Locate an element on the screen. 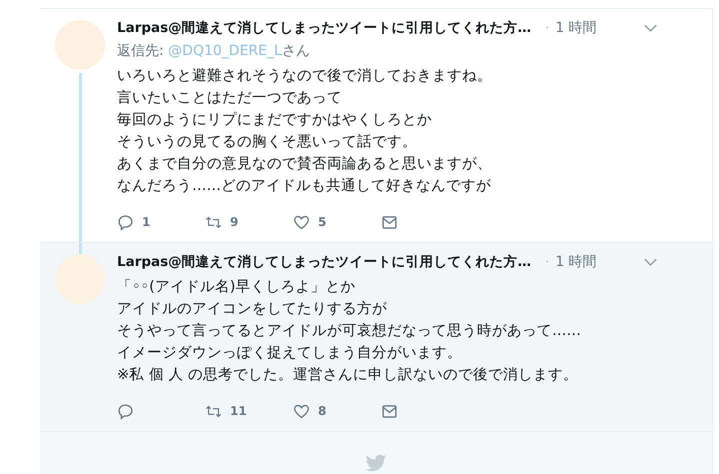  tweet-text-line: 言いたいことはただ一つであって is located at coordinates (230, 98).